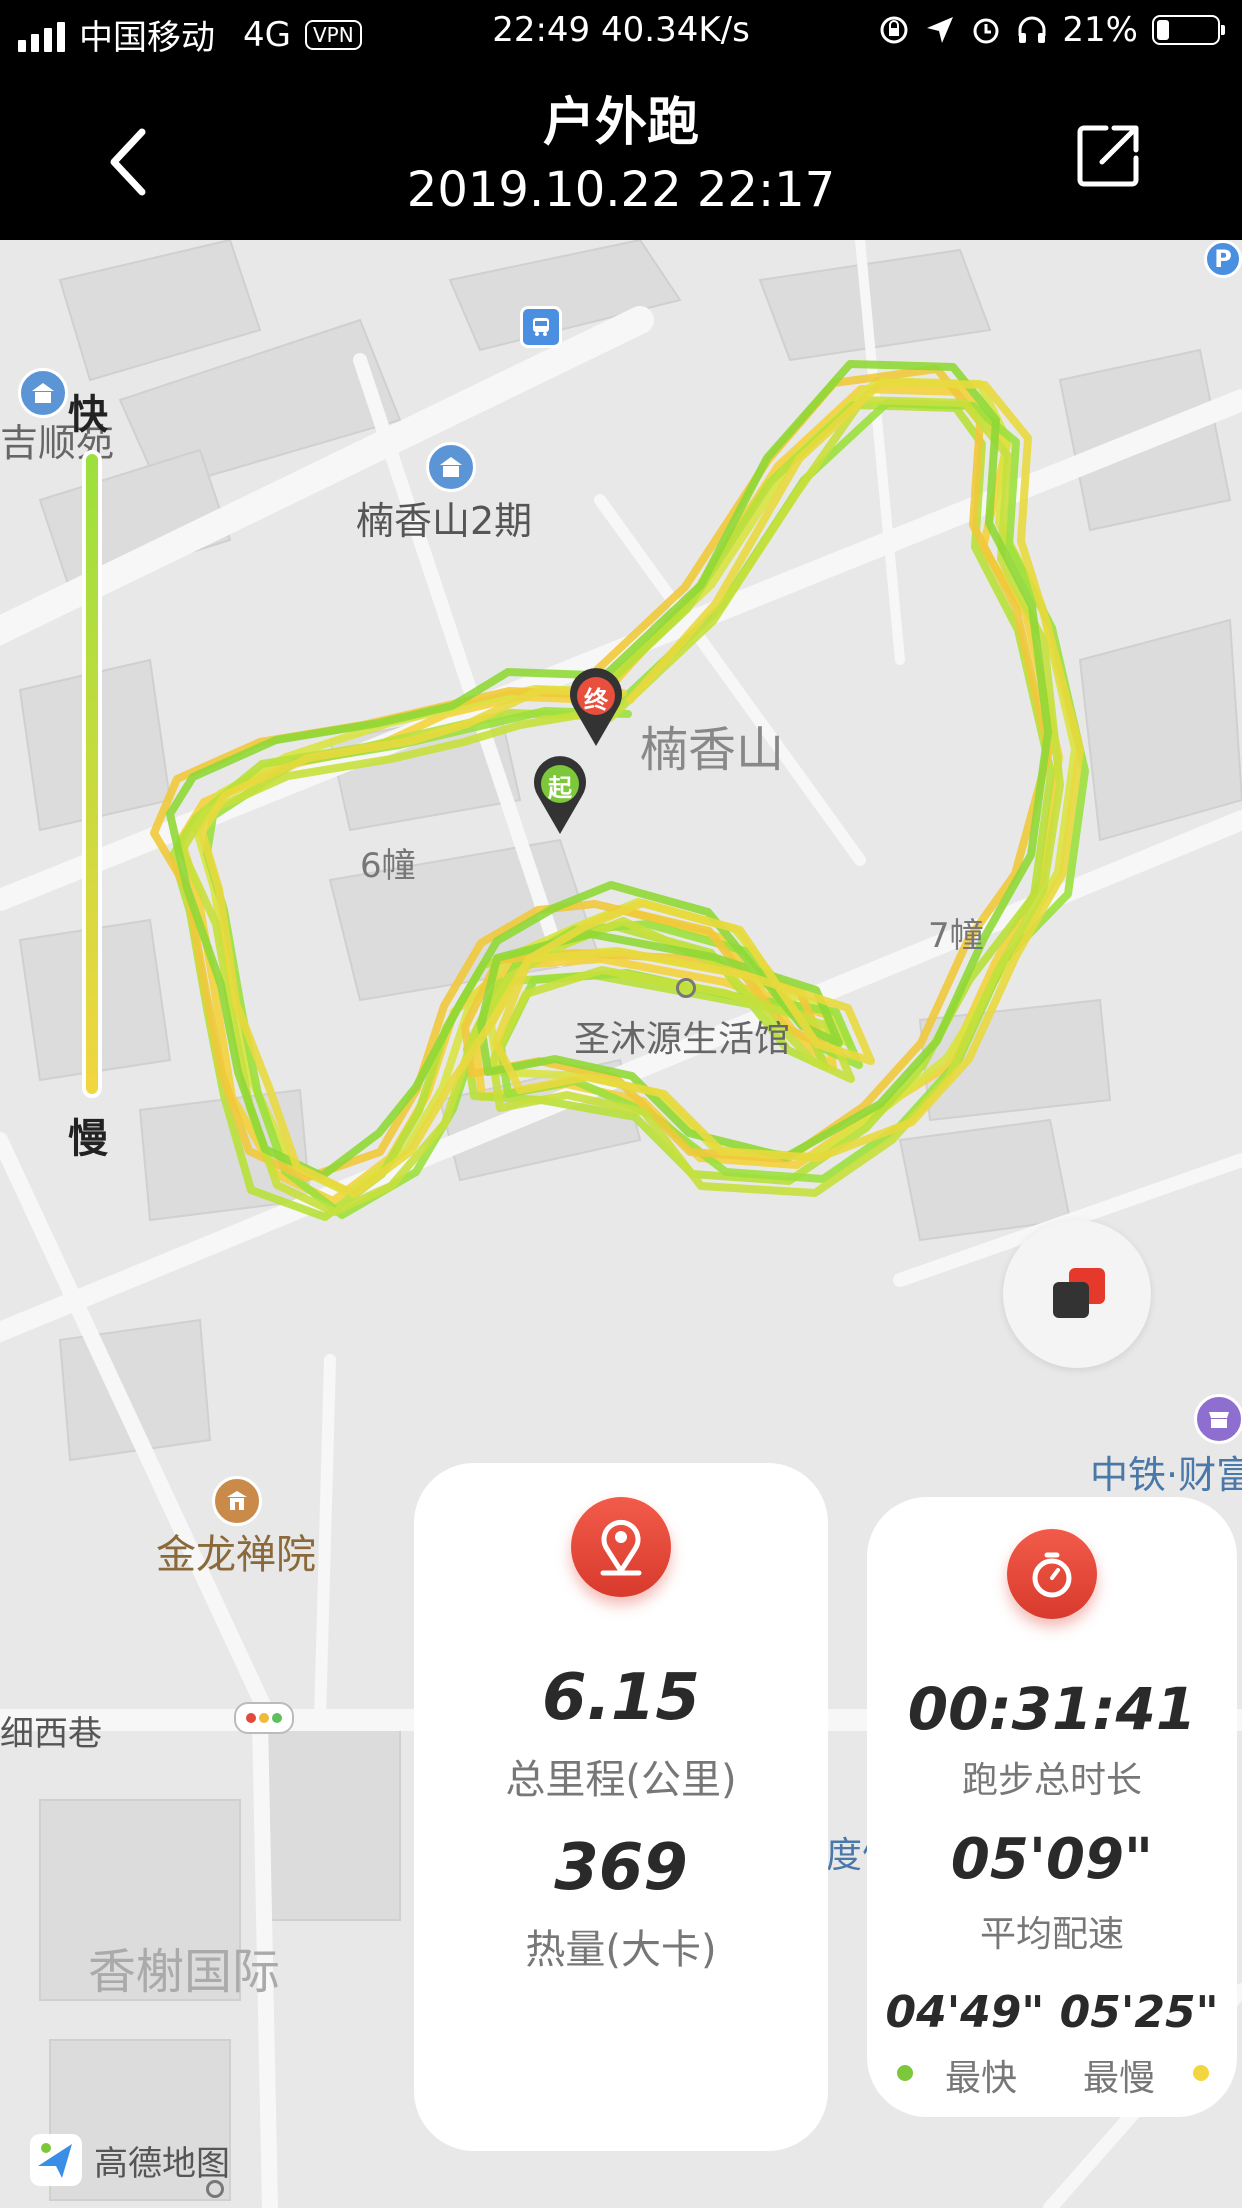 The width and height of the screenshot is (1242, 2208). I want to click on location-pin-icon, so click(621, 1547).